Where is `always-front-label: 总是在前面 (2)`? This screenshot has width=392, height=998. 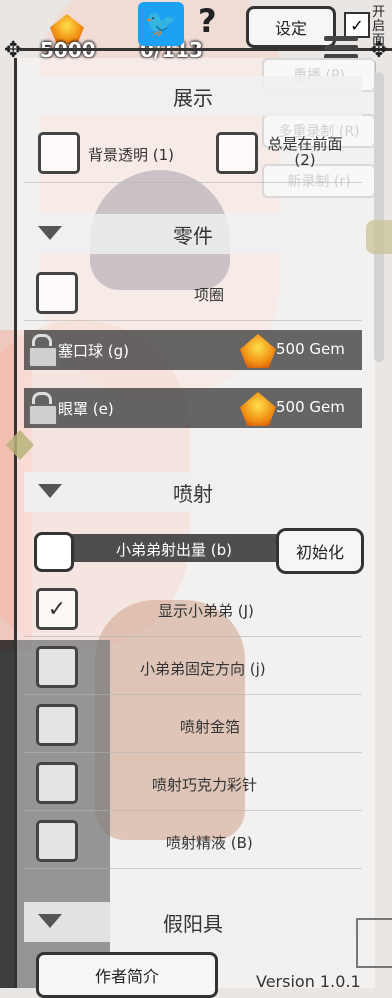
always-front-label: 总是在前面 (2) is located at coordinates (305, 152).